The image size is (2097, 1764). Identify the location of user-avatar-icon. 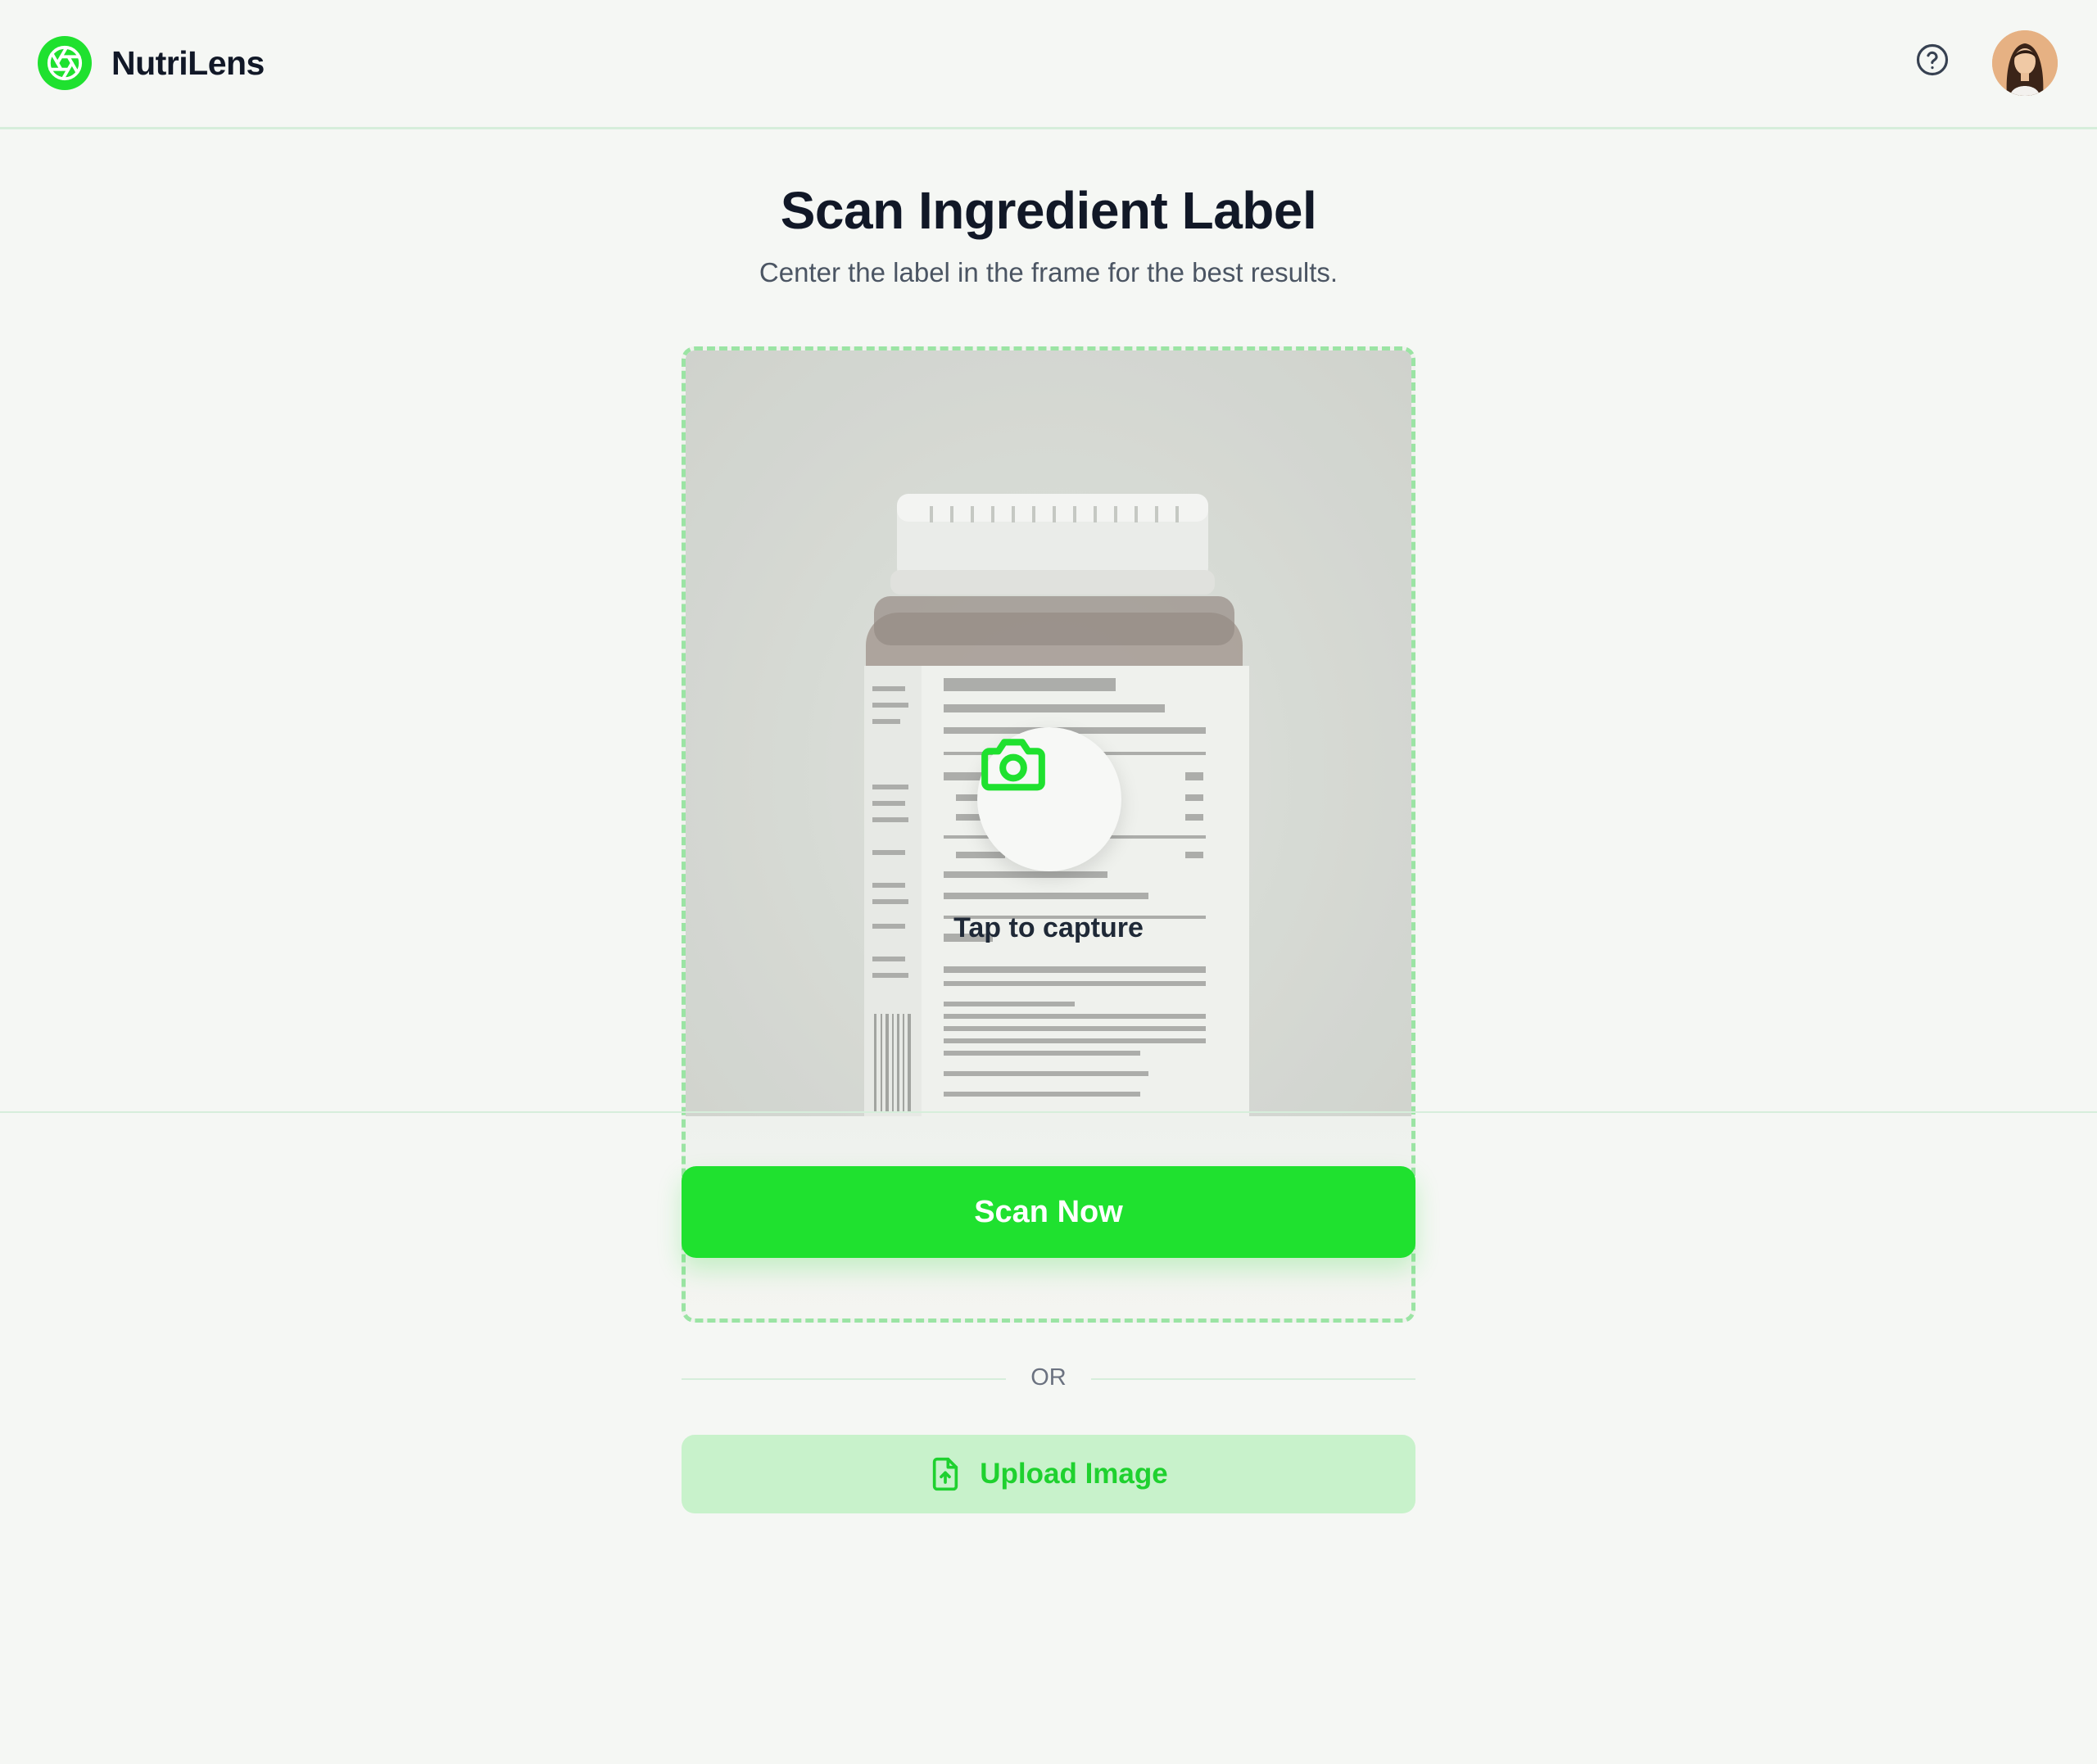
(2025, 63).